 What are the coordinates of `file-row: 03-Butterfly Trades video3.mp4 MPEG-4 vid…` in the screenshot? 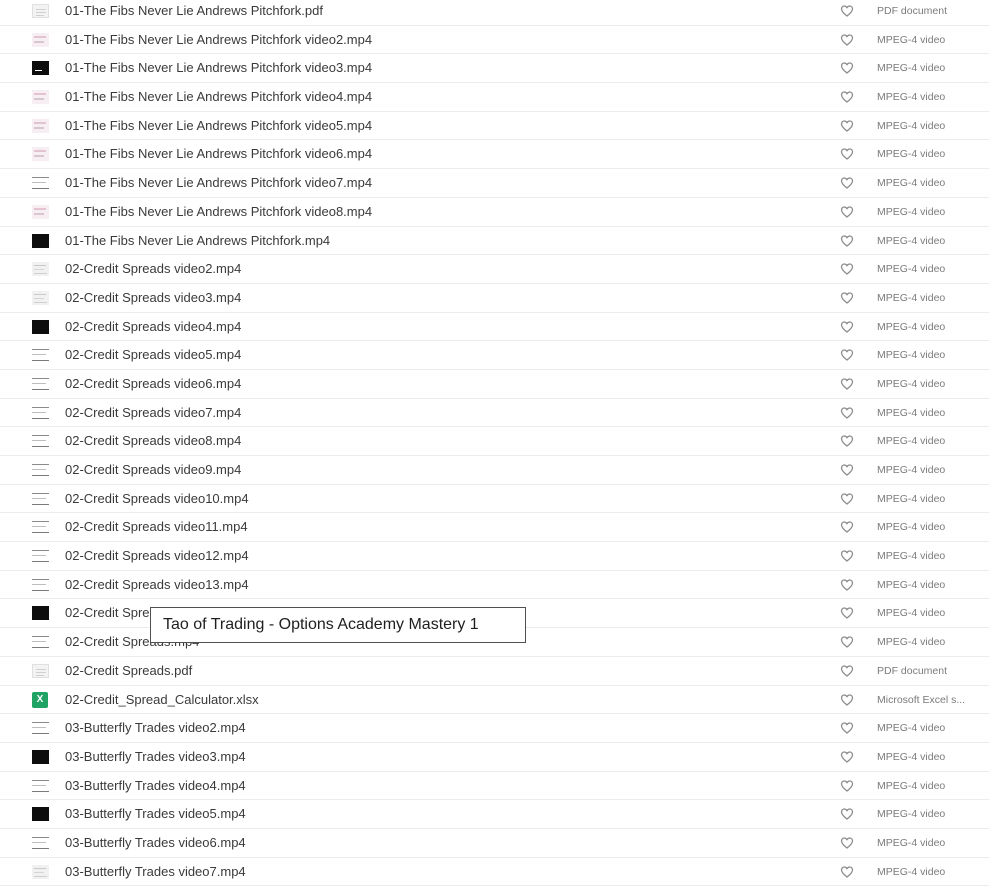 It's located at (494, 757).